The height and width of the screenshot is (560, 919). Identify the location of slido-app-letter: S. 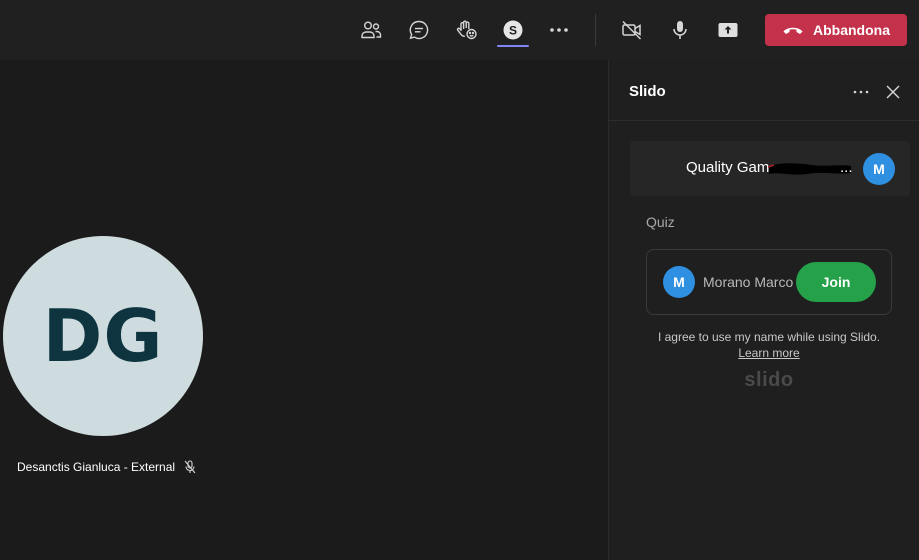
(513, 30).